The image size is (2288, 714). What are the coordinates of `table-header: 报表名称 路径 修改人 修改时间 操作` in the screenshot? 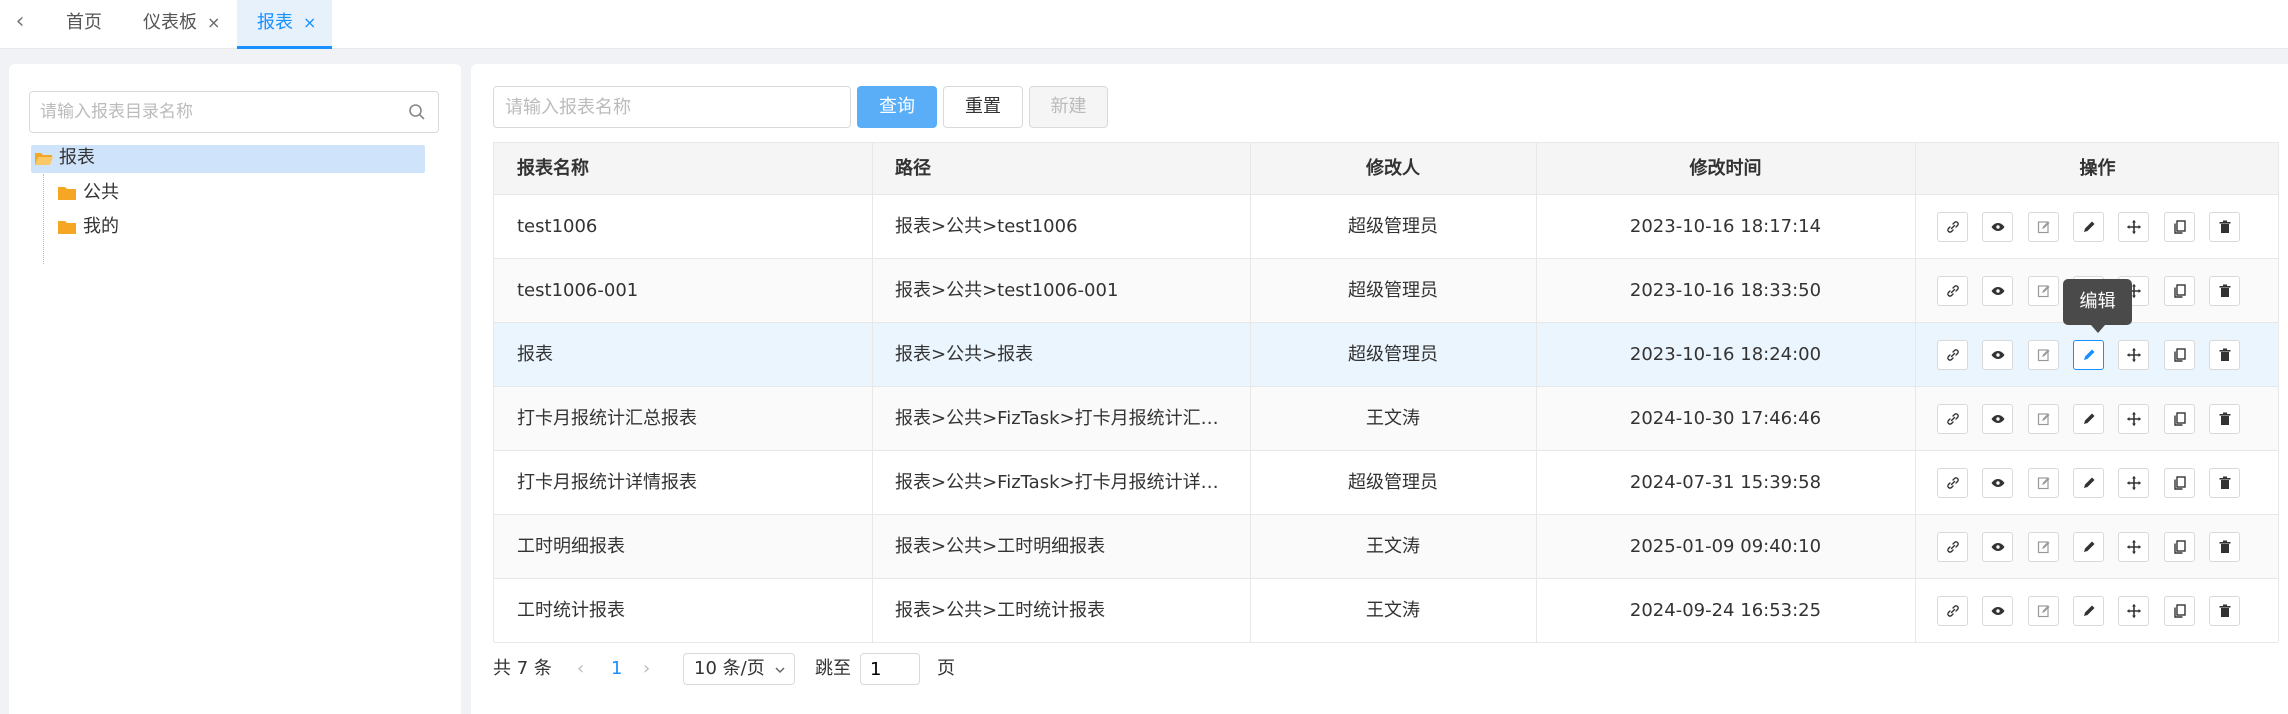 It's located at (1386, 169).